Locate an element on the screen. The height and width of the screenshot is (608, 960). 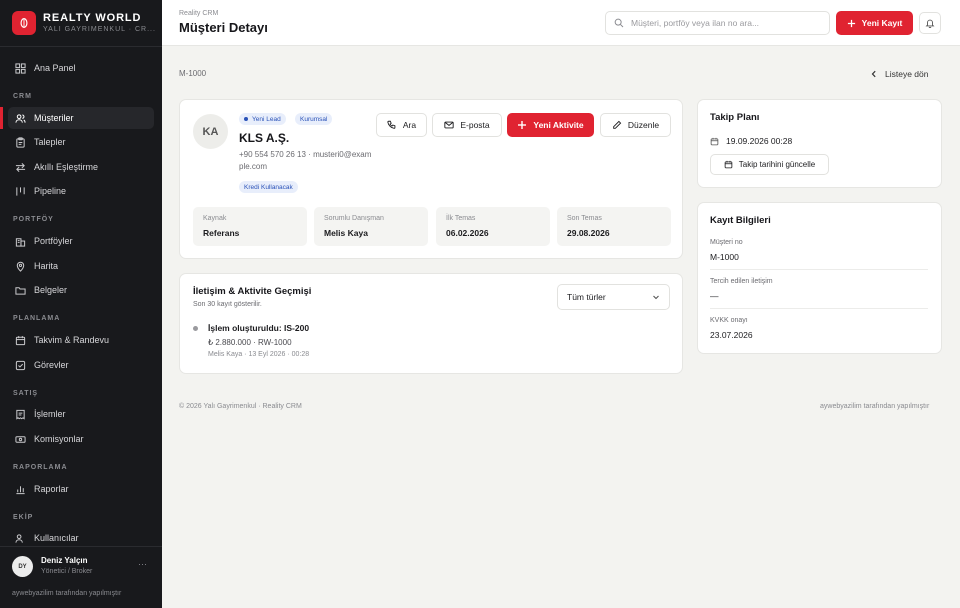
user-name: Deniz Yalçın is located at coordinates (64, 560).